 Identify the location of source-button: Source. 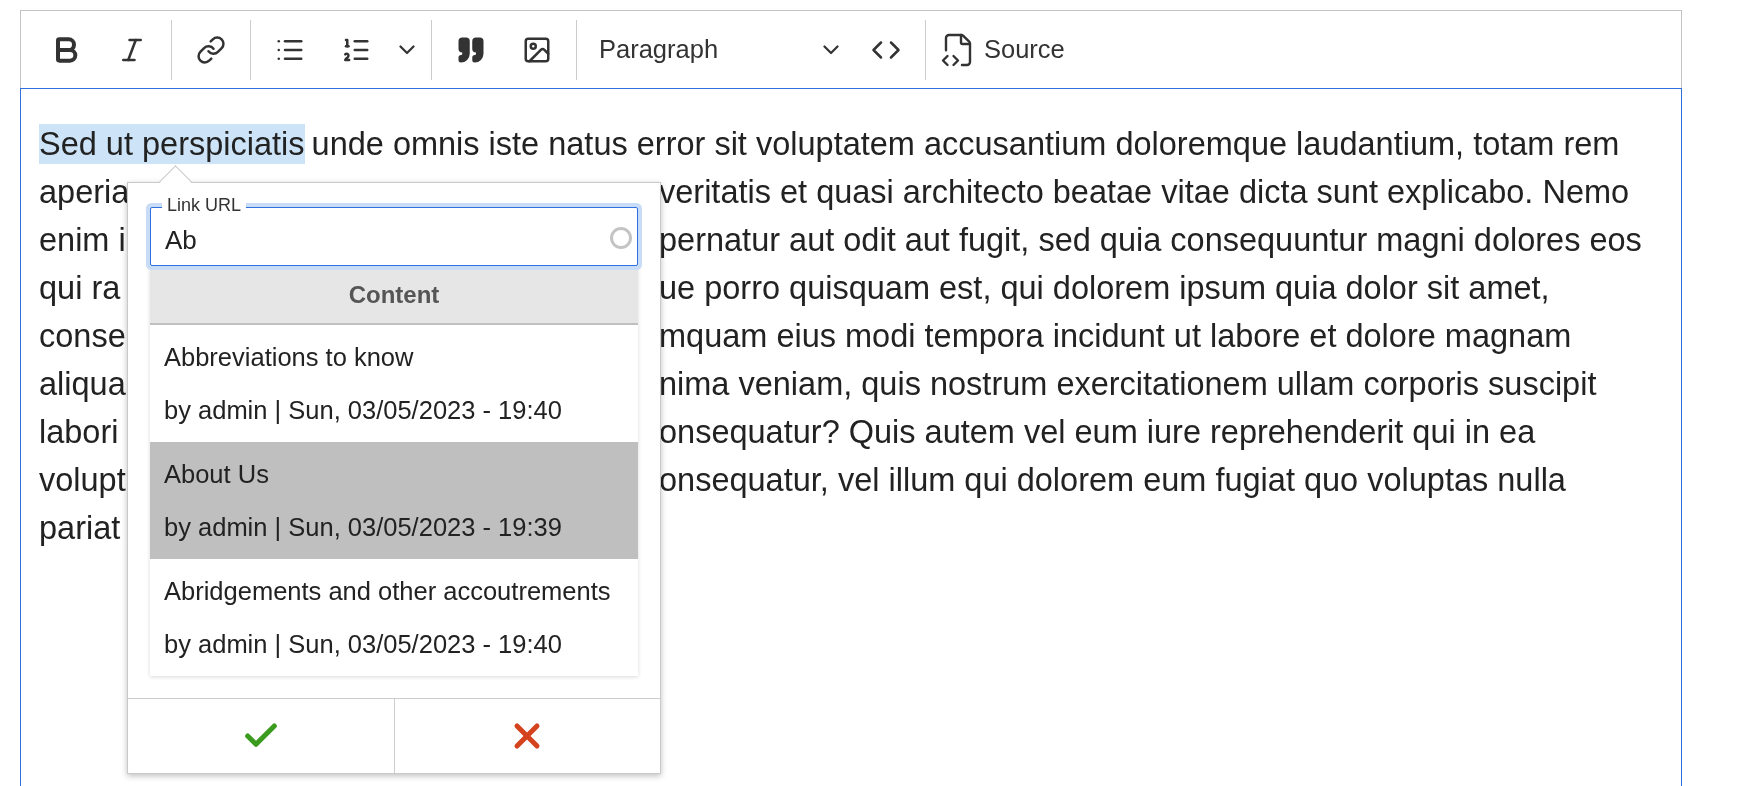
(1002, 49).